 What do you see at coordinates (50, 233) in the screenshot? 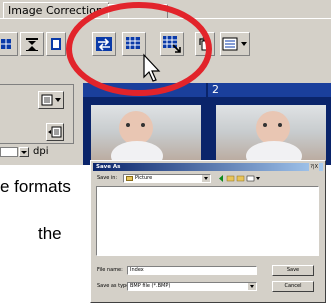
I see `body-text-line-2: the` at bounding box center [50, 233].